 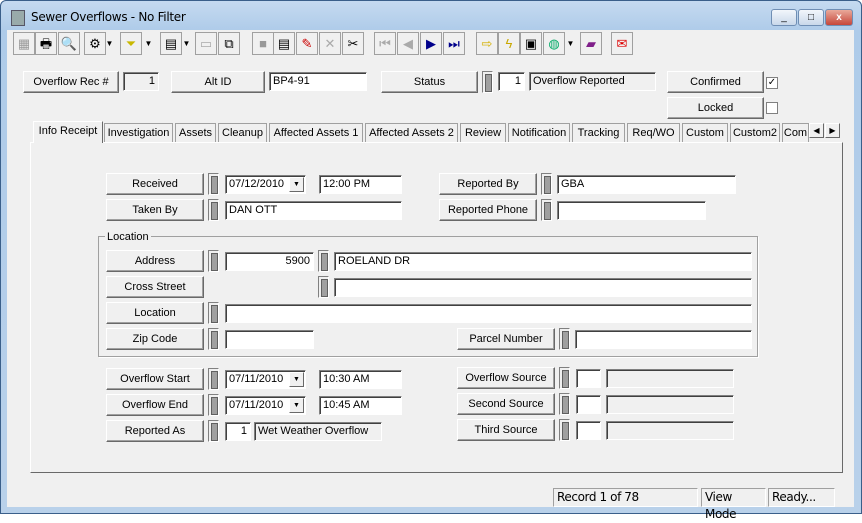 I want to click on filter-dropdown-icon: ▼, so click(x=148, y=43).